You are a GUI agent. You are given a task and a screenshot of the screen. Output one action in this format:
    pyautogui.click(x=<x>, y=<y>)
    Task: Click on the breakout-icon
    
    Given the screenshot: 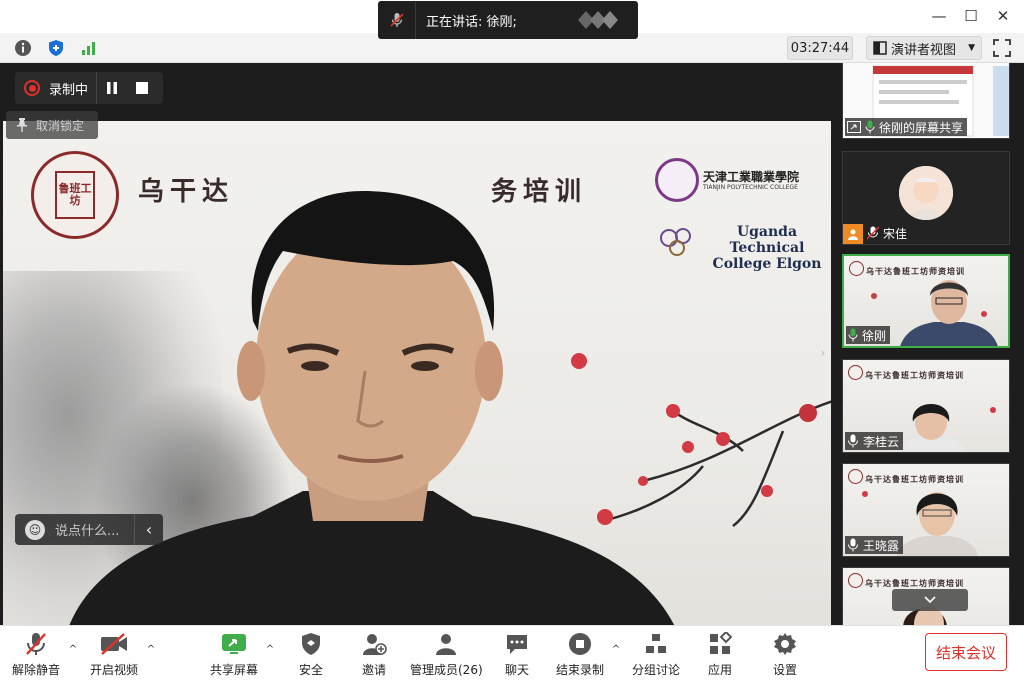 What is the action you would take?
    pyautogui.click(x=656, y=644)
    